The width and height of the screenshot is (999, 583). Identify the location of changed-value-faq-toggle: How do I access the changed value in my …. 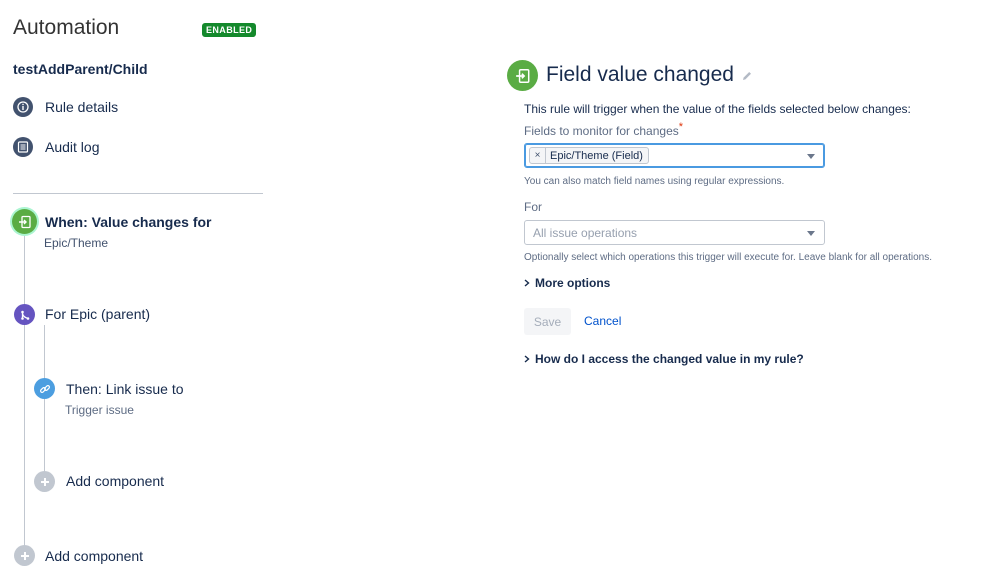
(664, 359).